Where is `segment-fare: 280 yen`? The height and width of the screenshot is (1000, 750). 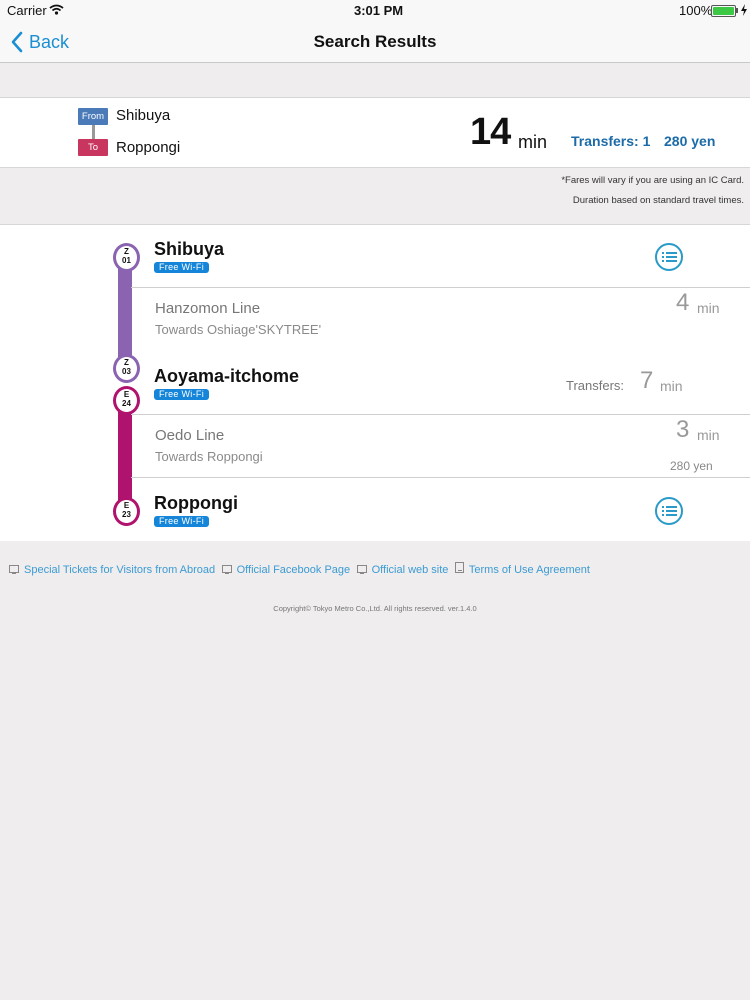
segment-fare: 280 yen is located at coordinates (691, 466).